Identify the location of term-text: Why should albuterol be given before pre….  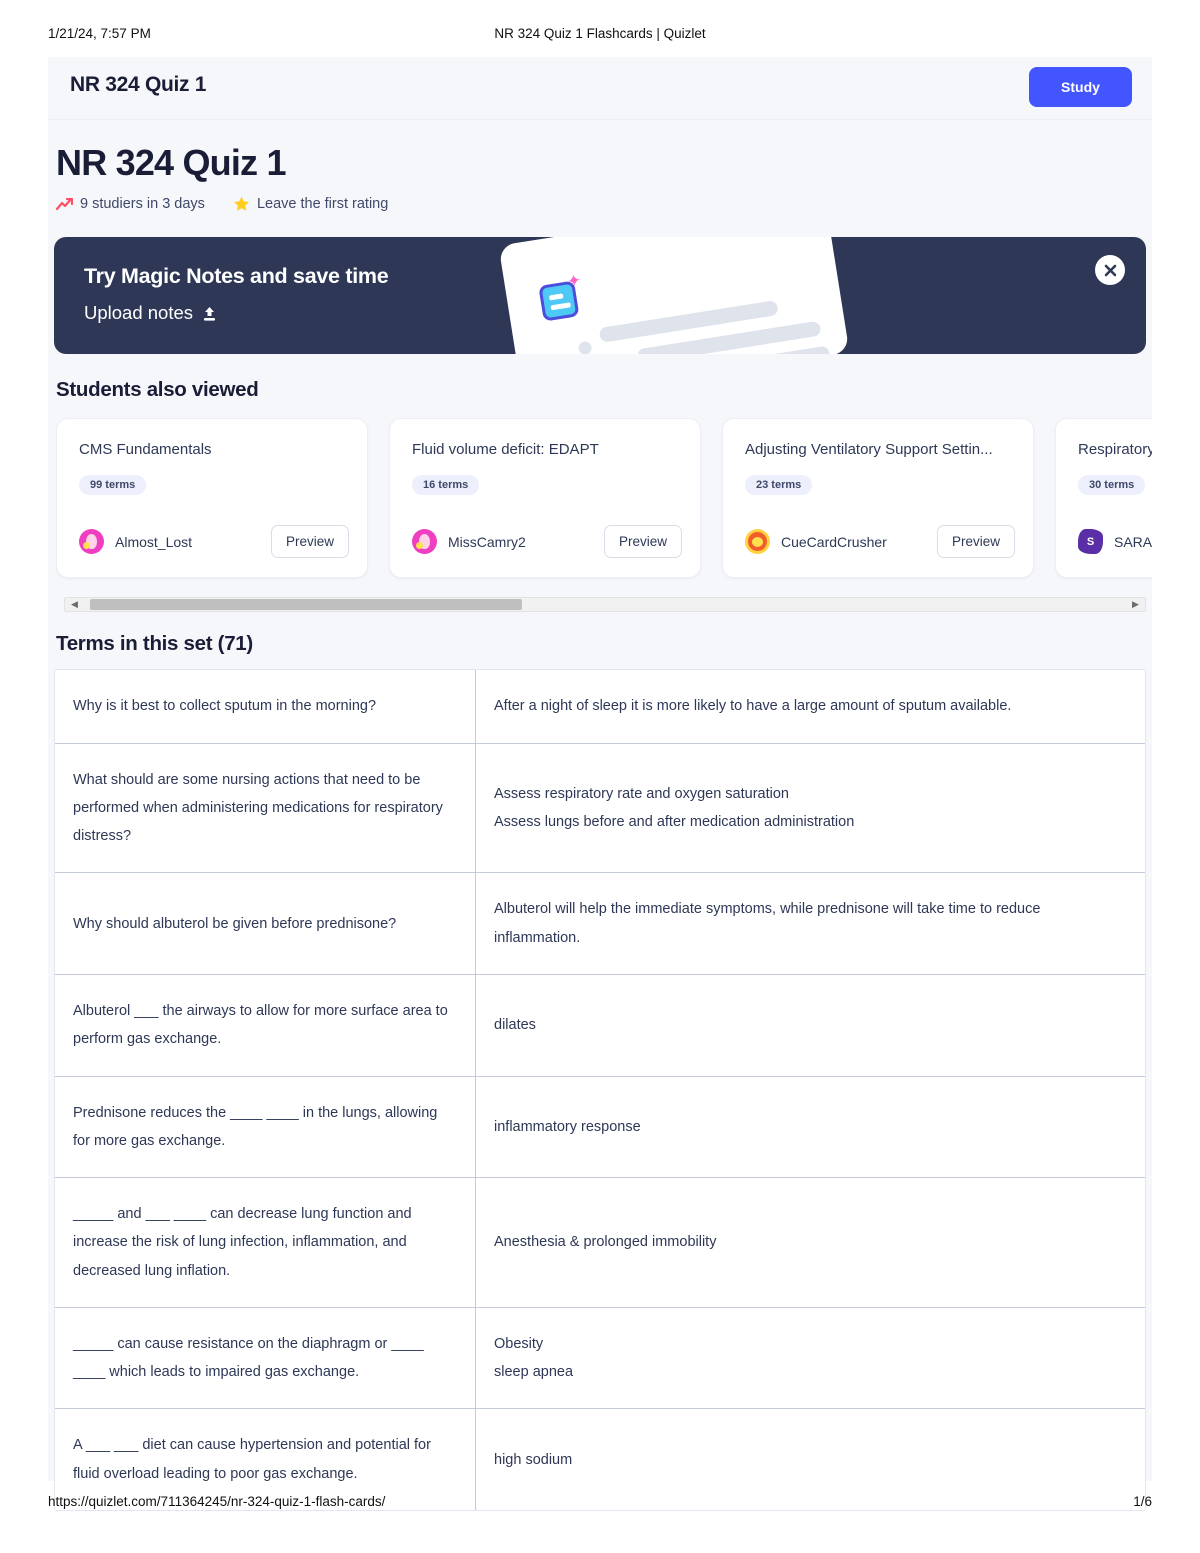
(235, 923).